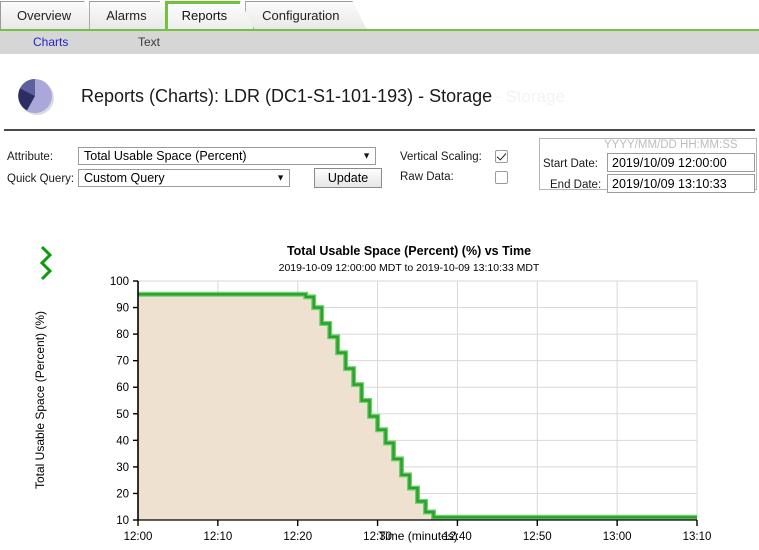 Image resolution: width=759 pixels, height=550 pixels. What do you see at coordinates (204, 15) in the screenshot?
I see `tab-reports-label: Reports` at bounding box center [204, 15].